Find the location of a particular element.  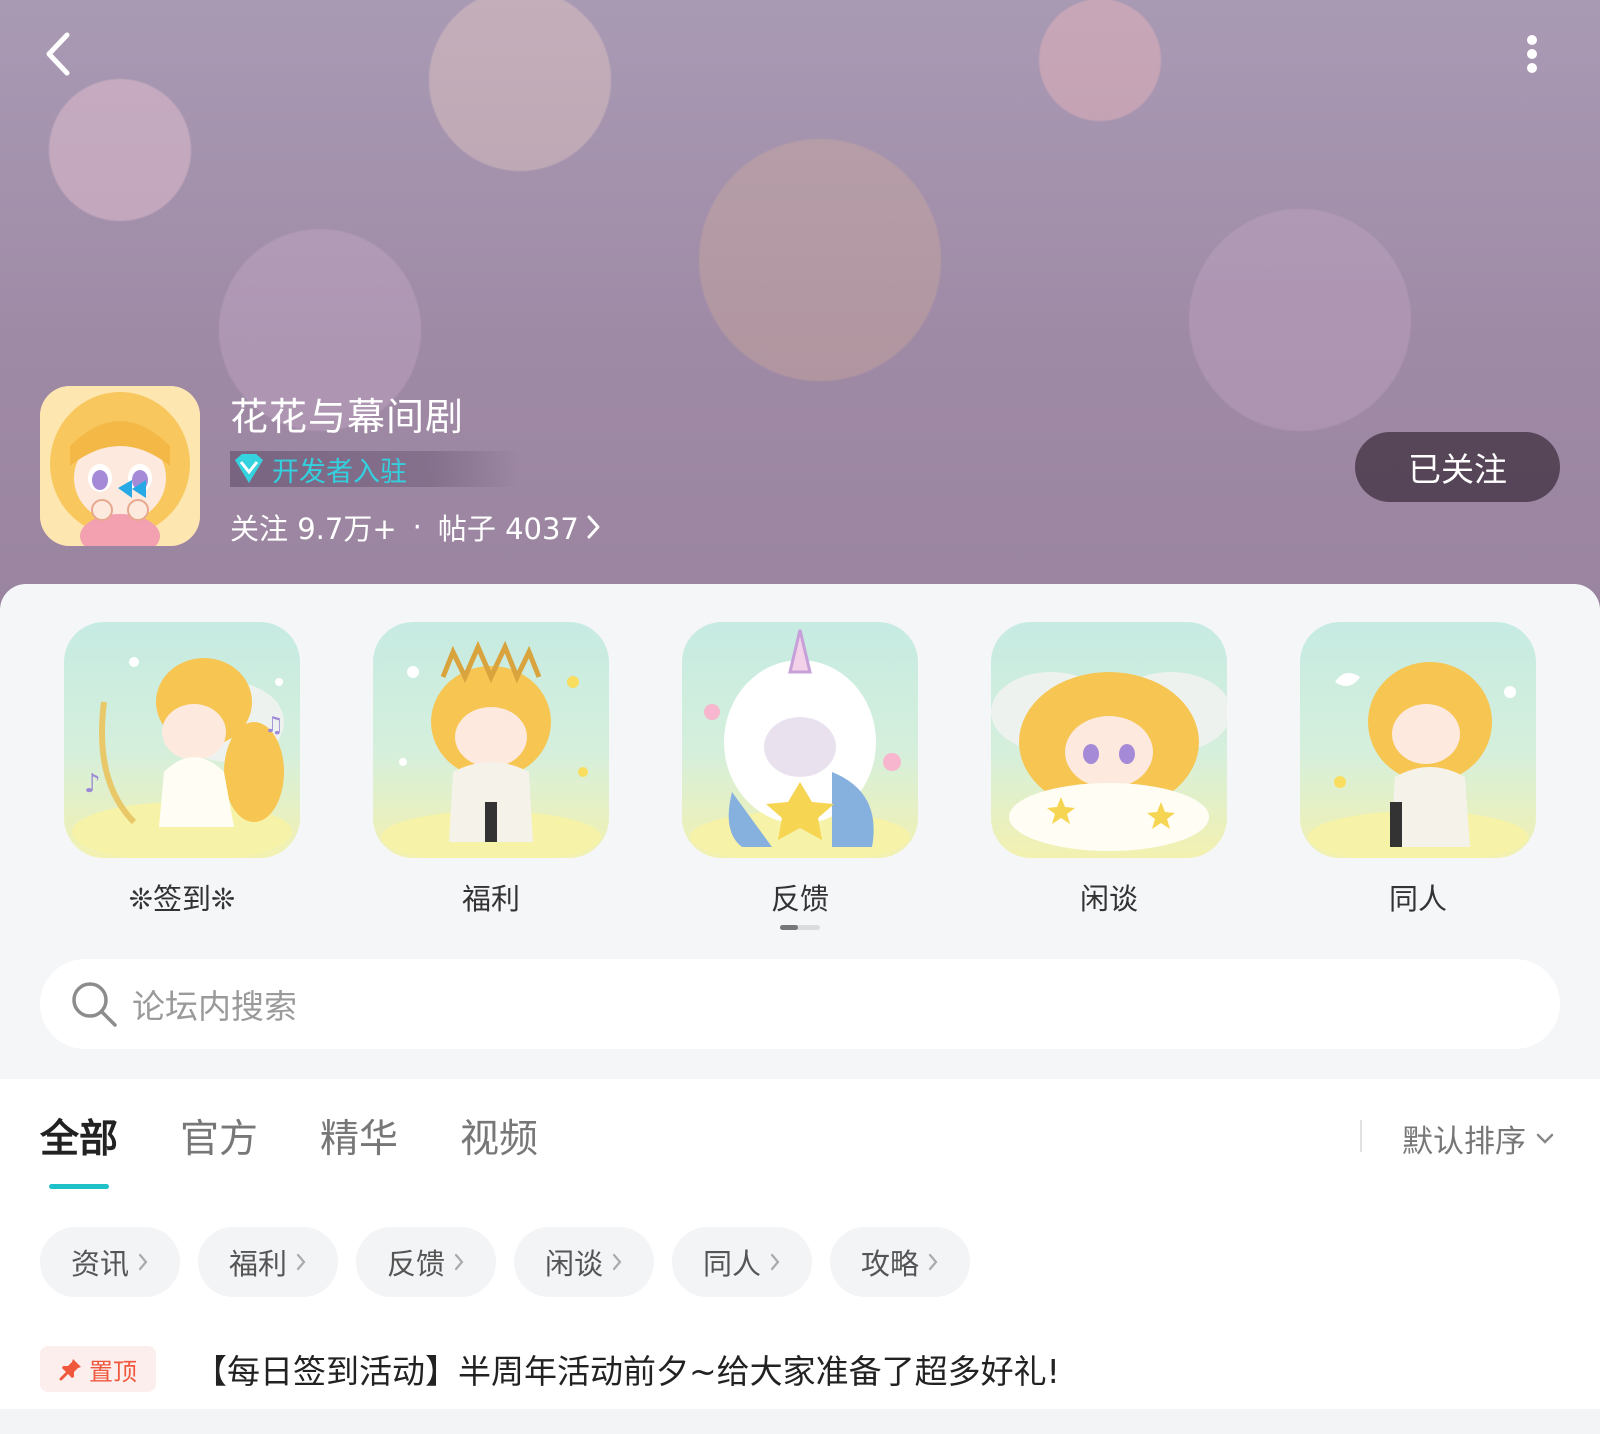

chip-feedback: 反馈 is located at coordinates (426, 1262).